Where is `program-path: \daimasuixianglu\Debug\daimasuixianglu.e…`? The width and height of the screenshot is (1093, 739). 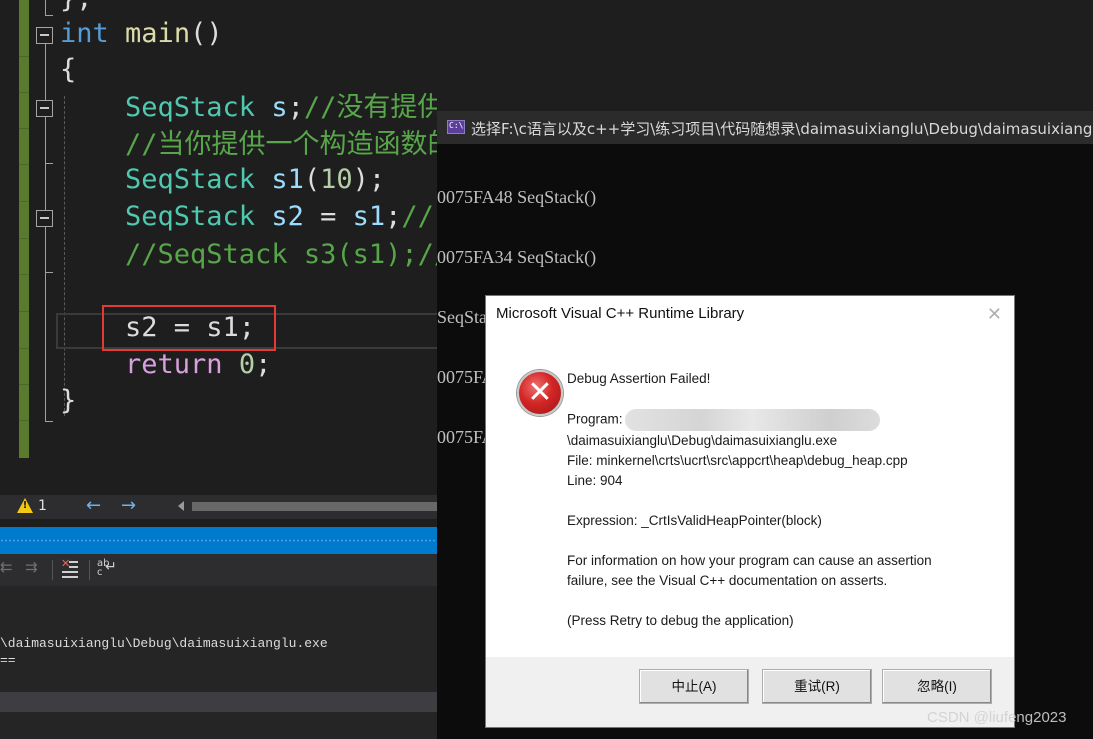
program-path: \daimasuixianglu\Debug\daimasuixianglu.e… is located at coordinates (702, 440).